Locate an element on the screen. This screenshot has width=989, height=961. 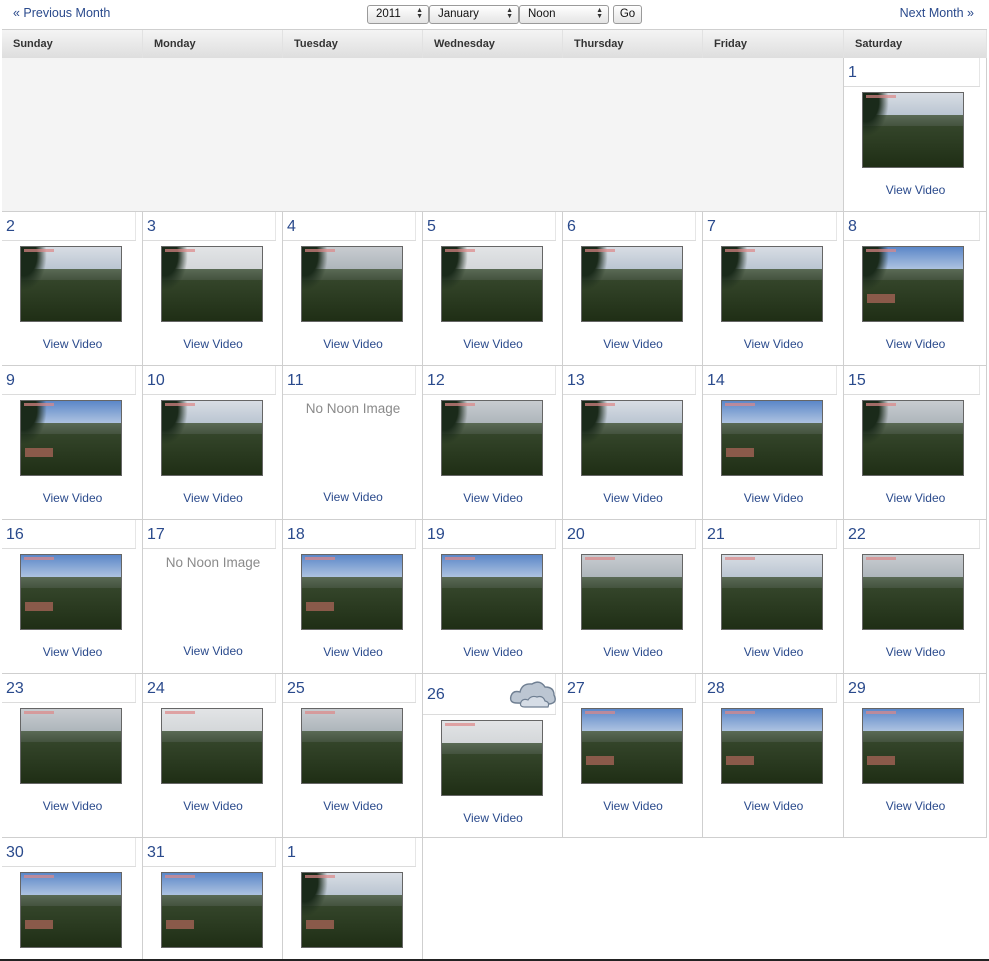
day-cell: 25 View Video is located at coordinates (353, 756).